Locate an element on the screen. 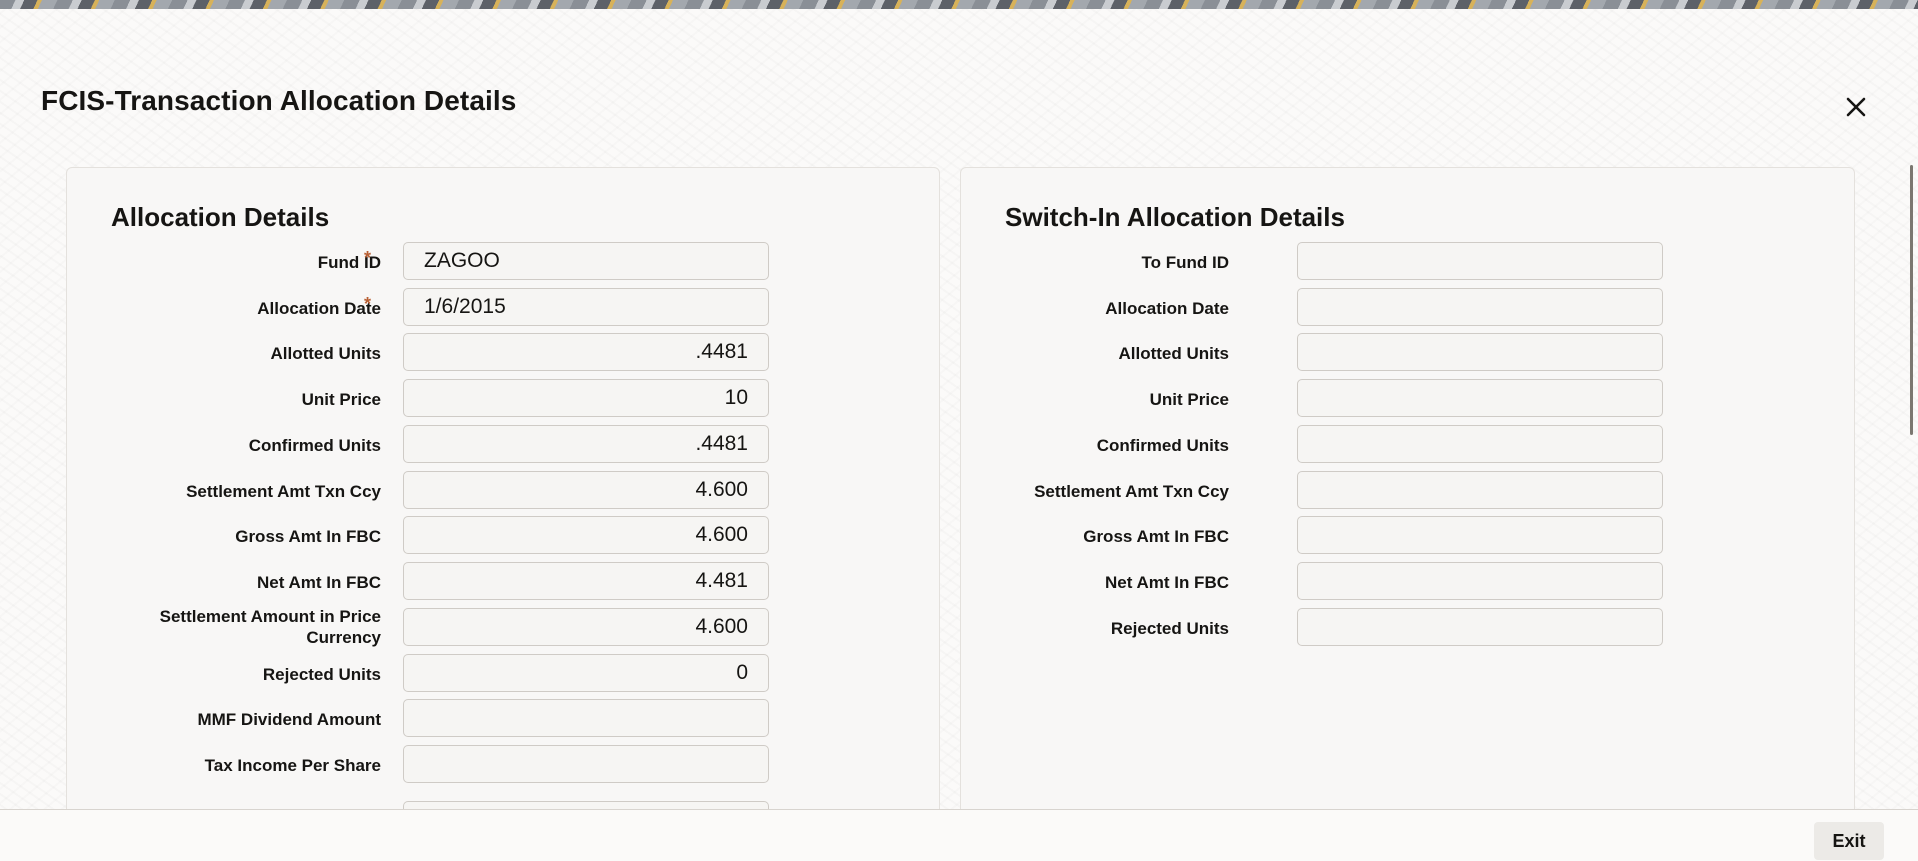  mmf-dividend-amount-label: MMF Dividend Amount is located at coordinates (289, 719).